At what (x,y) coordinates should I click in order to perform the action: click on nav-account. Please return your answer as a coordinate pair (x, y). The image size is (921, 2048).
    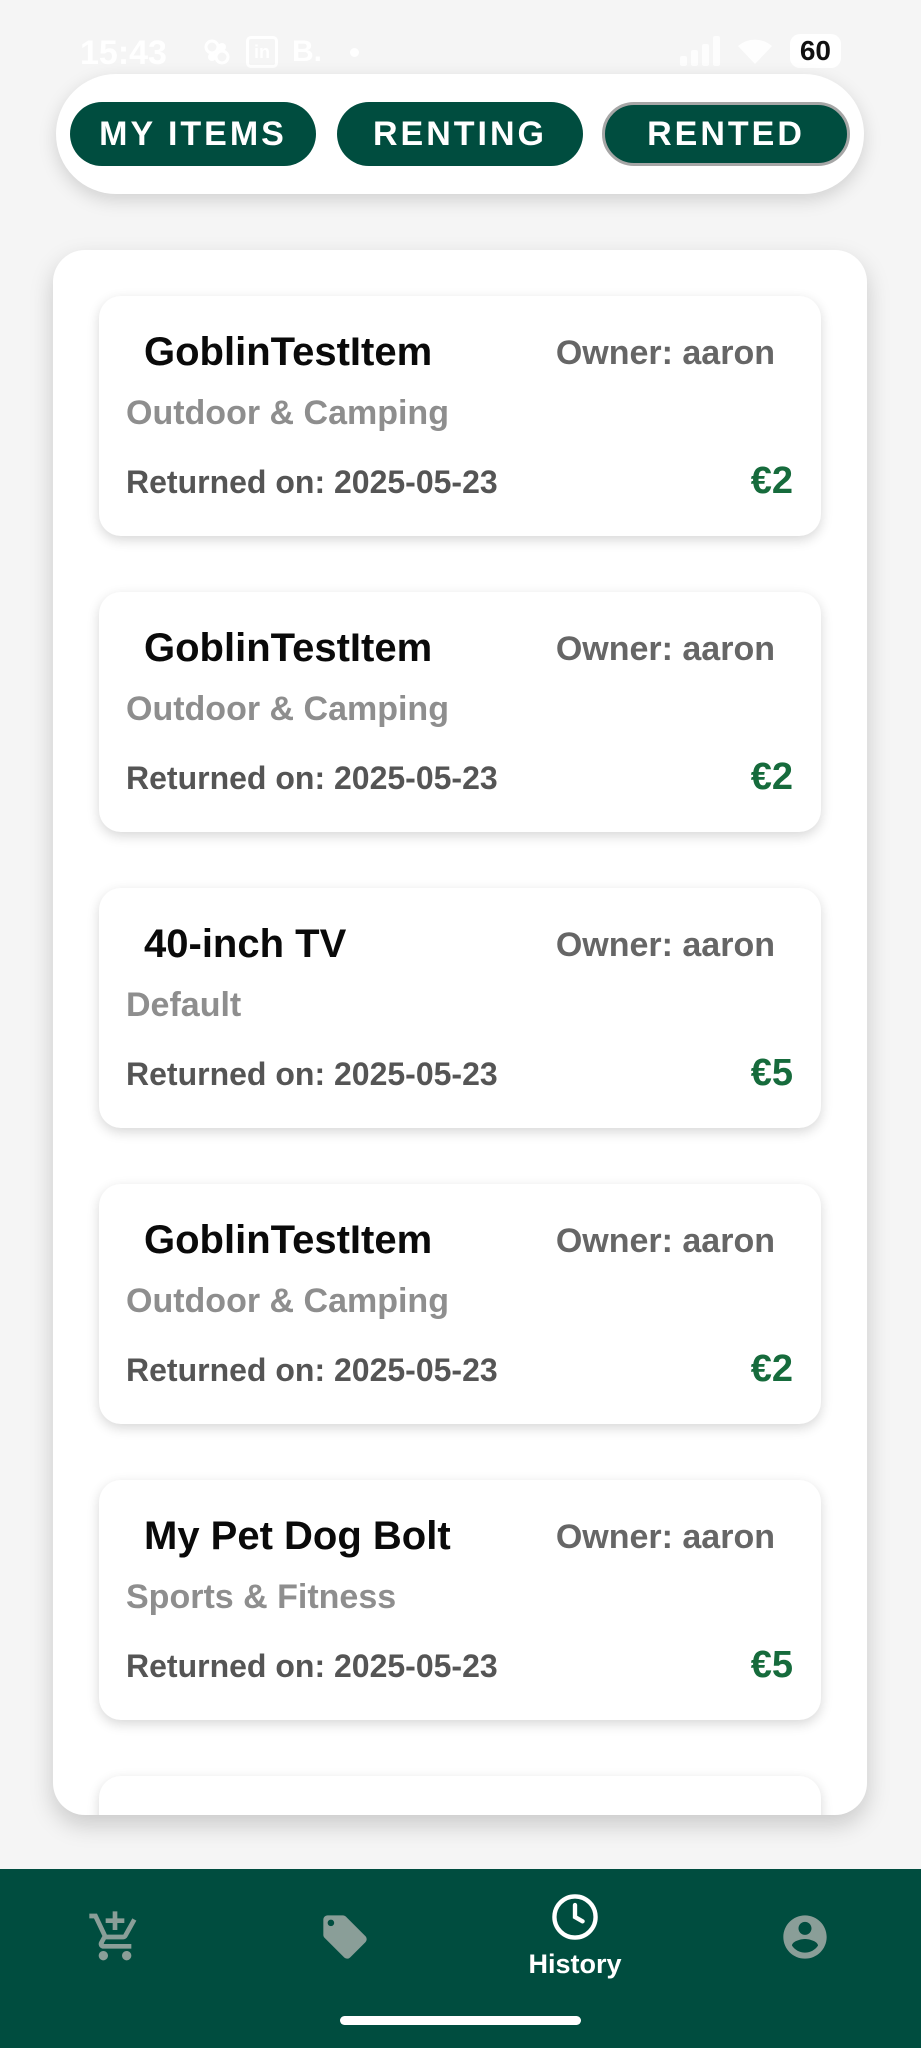
    Looking at the image, I should click on (805, 1958).